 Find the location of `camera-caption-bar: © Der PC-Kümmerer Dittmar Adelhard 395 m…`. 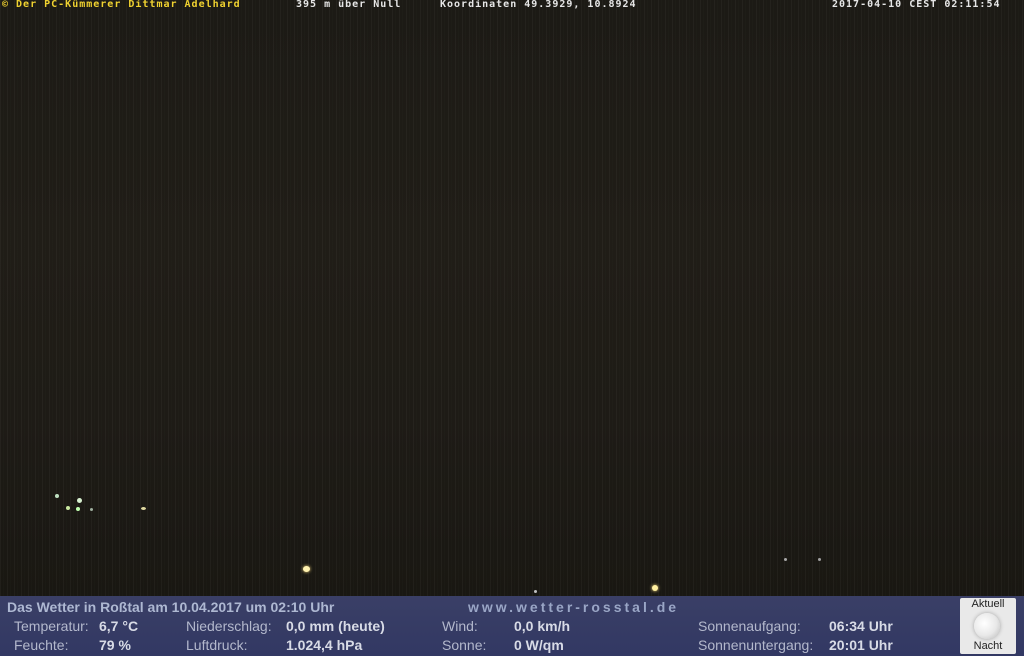

camera-caption-bar: © Der PC-Kümmerer Dittmar Adelhard 395 m… is located at coordinates (512, 5).